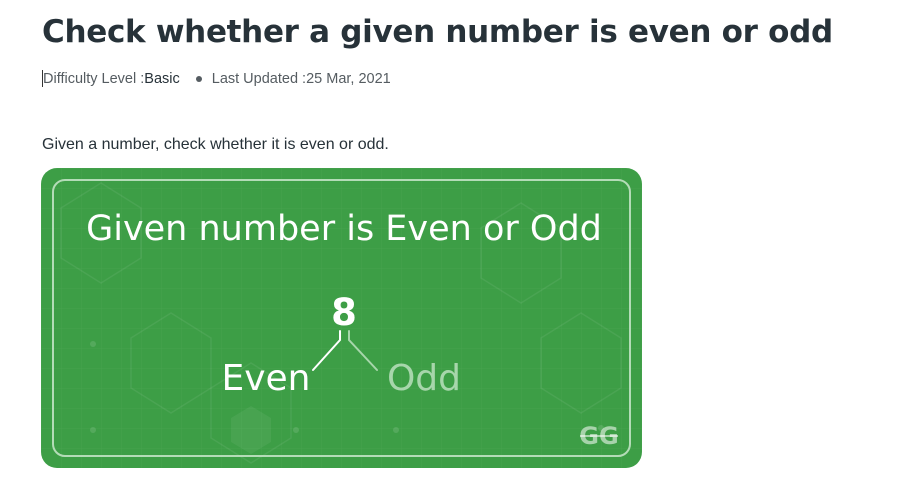 The image size is (909, 498). What do you see at coordinates (424, 378) in the screenshot?
I see `odd-label: Odd` at bounding box center [424, 378].